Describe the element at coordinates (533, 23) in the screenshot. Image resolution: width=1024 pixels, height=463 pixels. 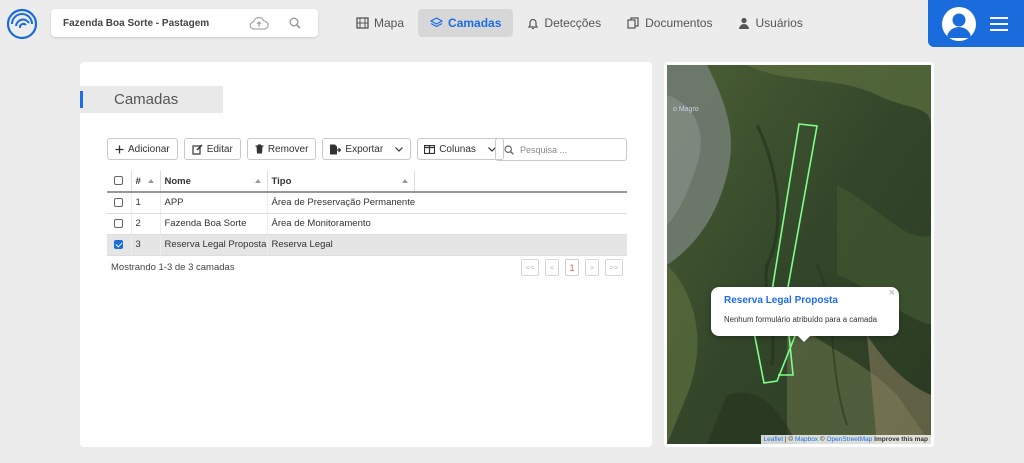
I see `bell-icon` at that location.